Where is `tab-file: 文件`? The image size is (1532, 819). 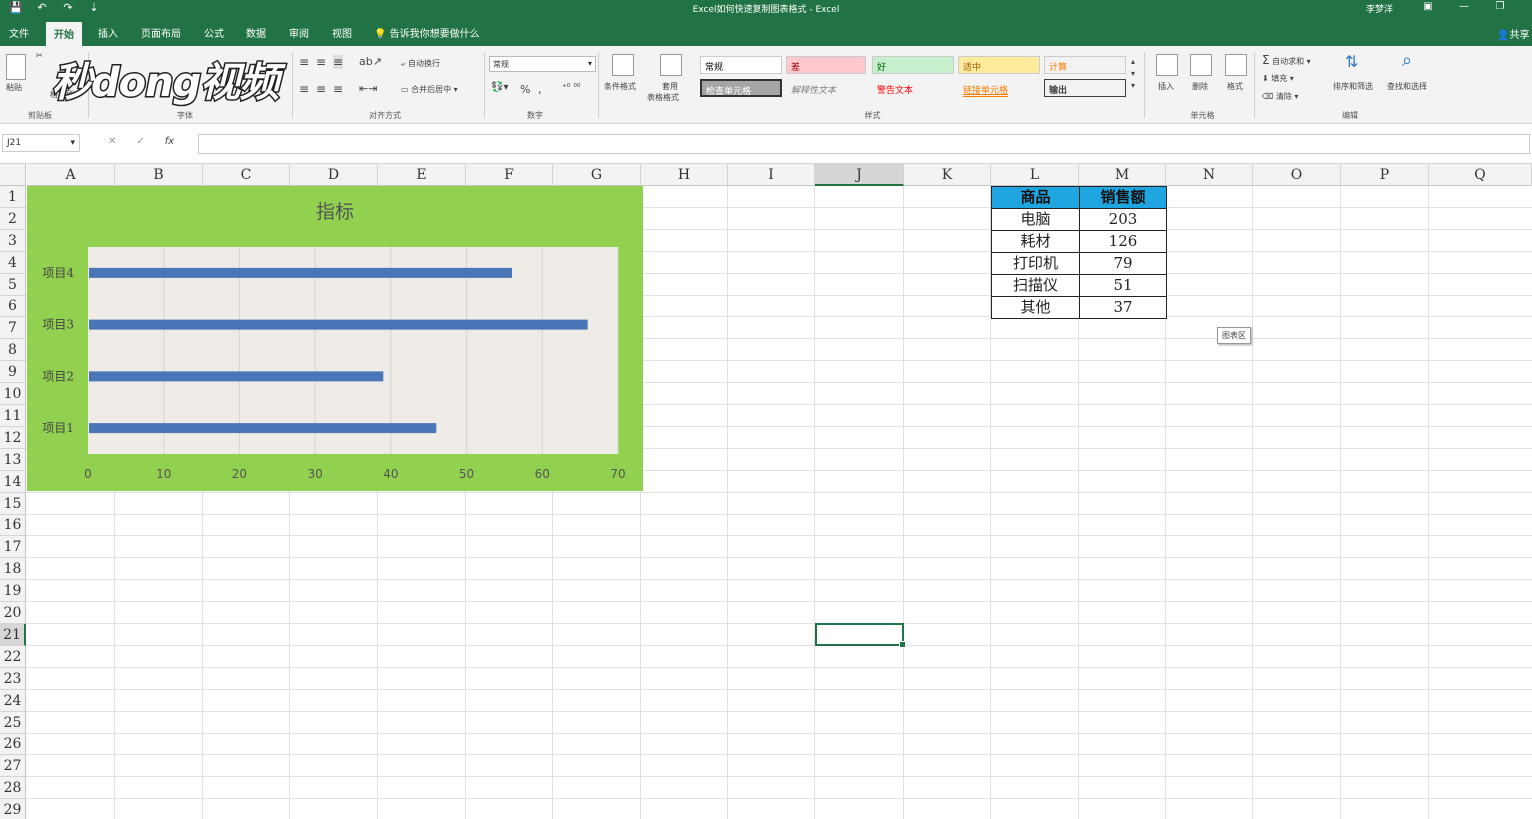
tab-file: 文件 is located at coordinates (19, 32).